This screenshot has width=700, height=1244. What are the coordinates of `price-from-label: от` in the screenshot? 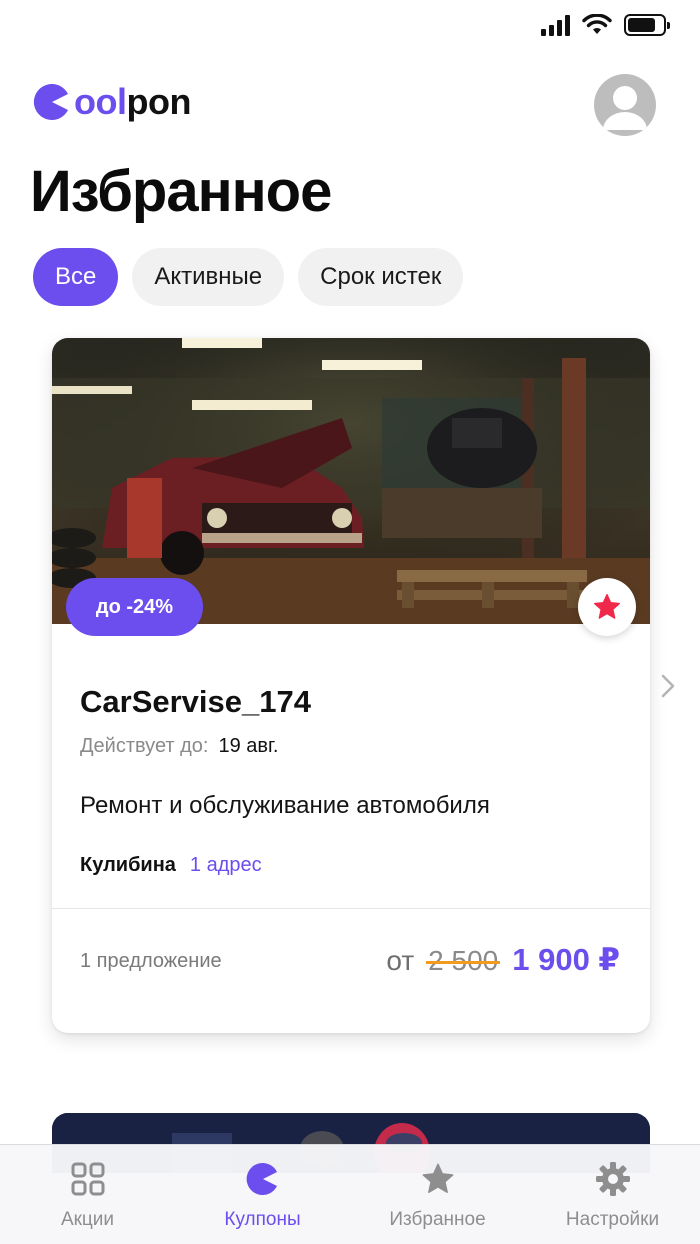 It's located at (400, 960).